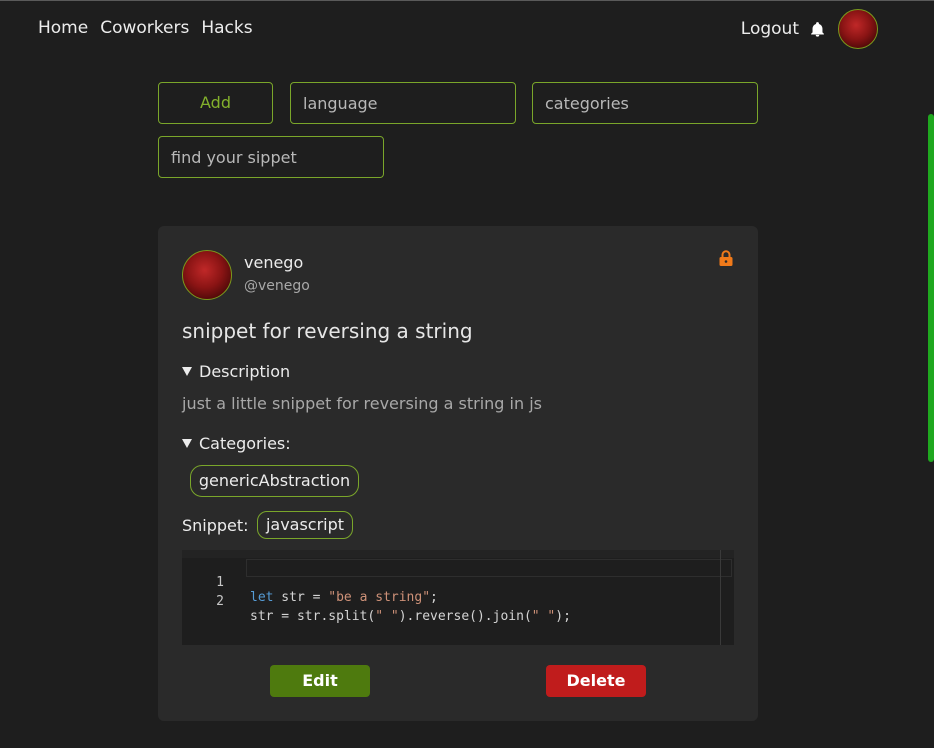 The height and width of the screenshot is (748, 934). I want to click on logout-link: Logout, so click(770, 29).